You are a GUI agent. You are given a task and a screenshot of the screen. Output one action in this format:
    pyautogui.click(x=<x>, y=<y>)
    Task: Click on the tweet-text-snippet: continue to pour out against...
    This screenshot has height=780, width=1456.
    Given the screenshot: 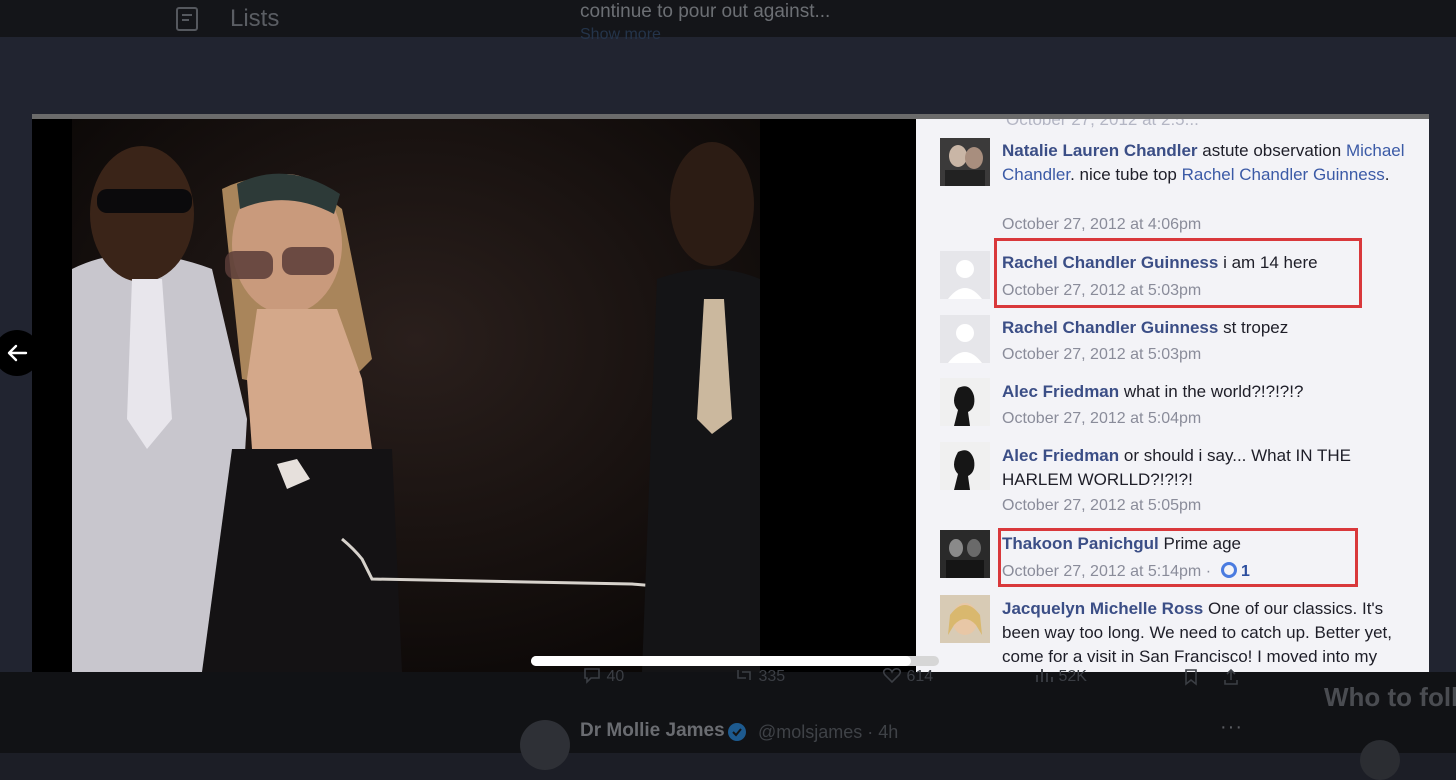 What is the action you would take?
    pyautogui.click(x=705, y=11)
    